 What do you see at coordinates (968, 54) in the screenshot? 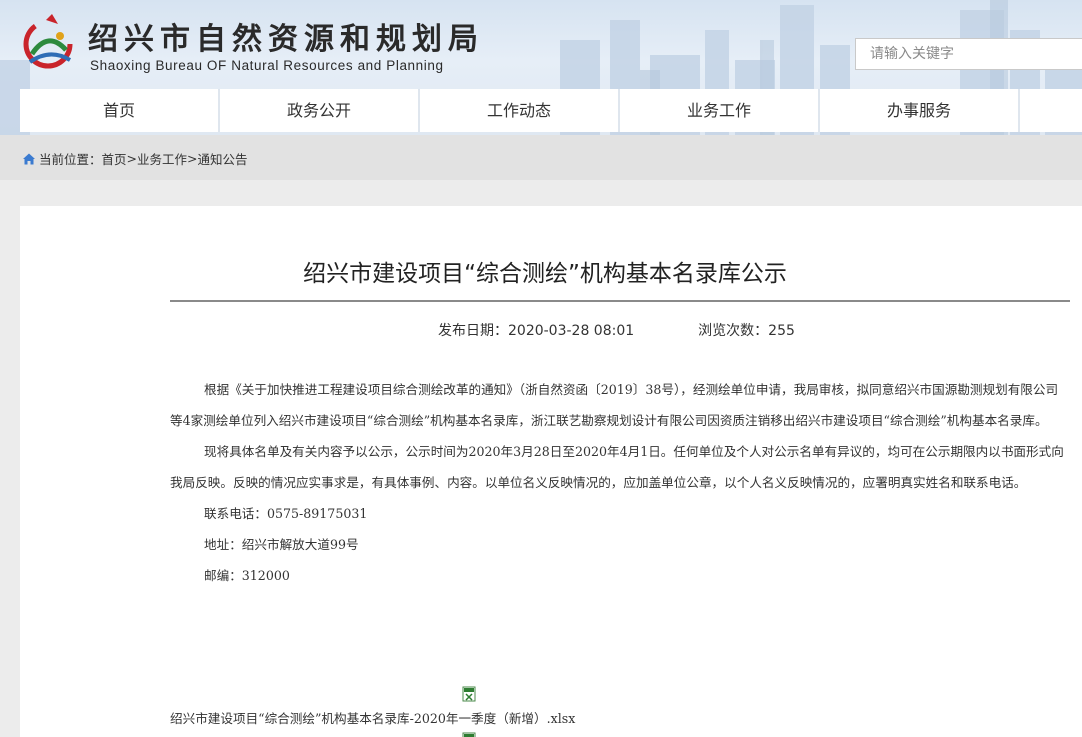
I see `search-input` at bounding box center [968, 54].